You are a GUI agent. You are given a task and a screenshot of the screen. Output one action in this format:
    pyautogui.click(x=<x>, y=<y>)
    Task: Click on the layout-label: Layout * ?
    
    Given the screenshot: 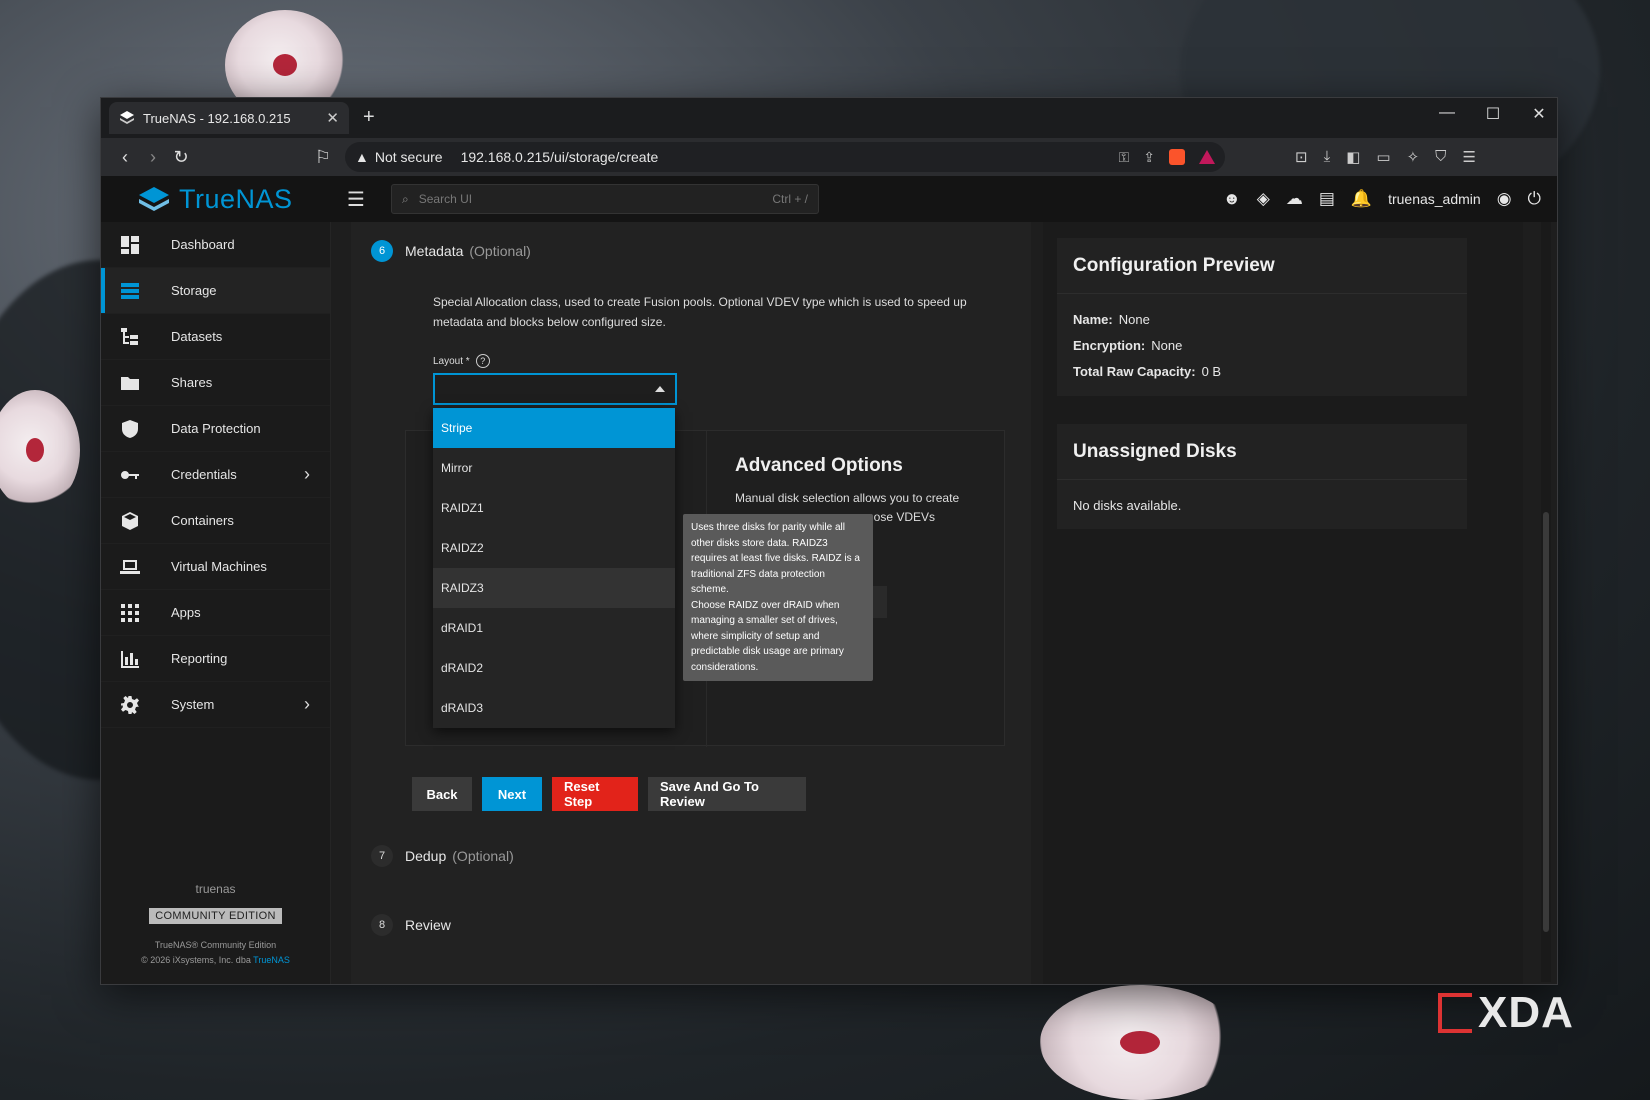 What is the action you would take?
    pyautogui.click(x=461, y=361)
    